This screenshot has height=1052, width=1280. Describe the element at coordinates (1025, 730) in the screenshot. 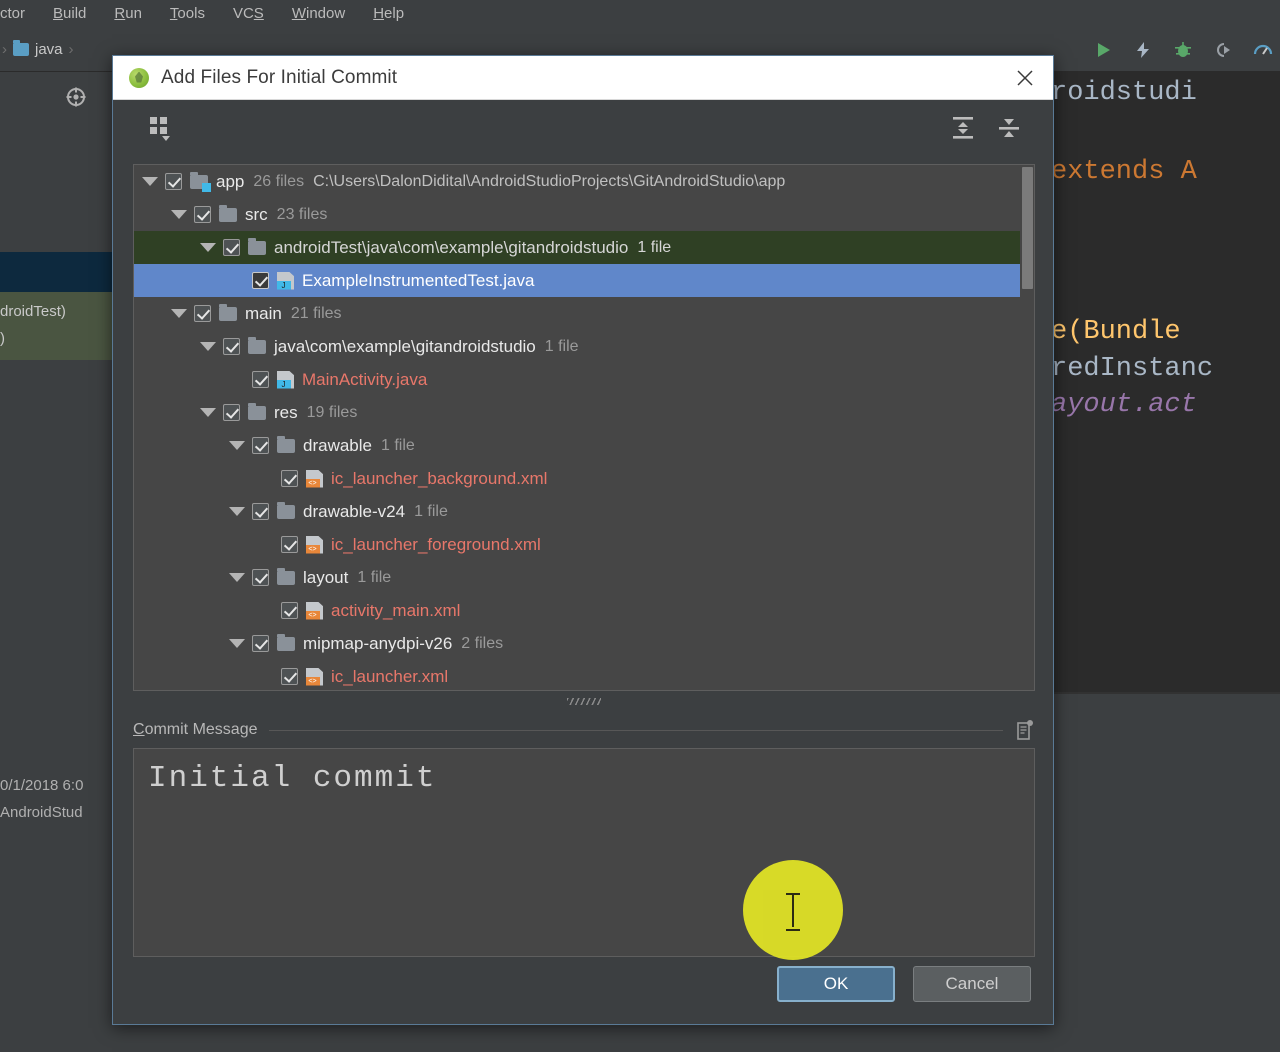

I see `commit-history-icon` at that location.